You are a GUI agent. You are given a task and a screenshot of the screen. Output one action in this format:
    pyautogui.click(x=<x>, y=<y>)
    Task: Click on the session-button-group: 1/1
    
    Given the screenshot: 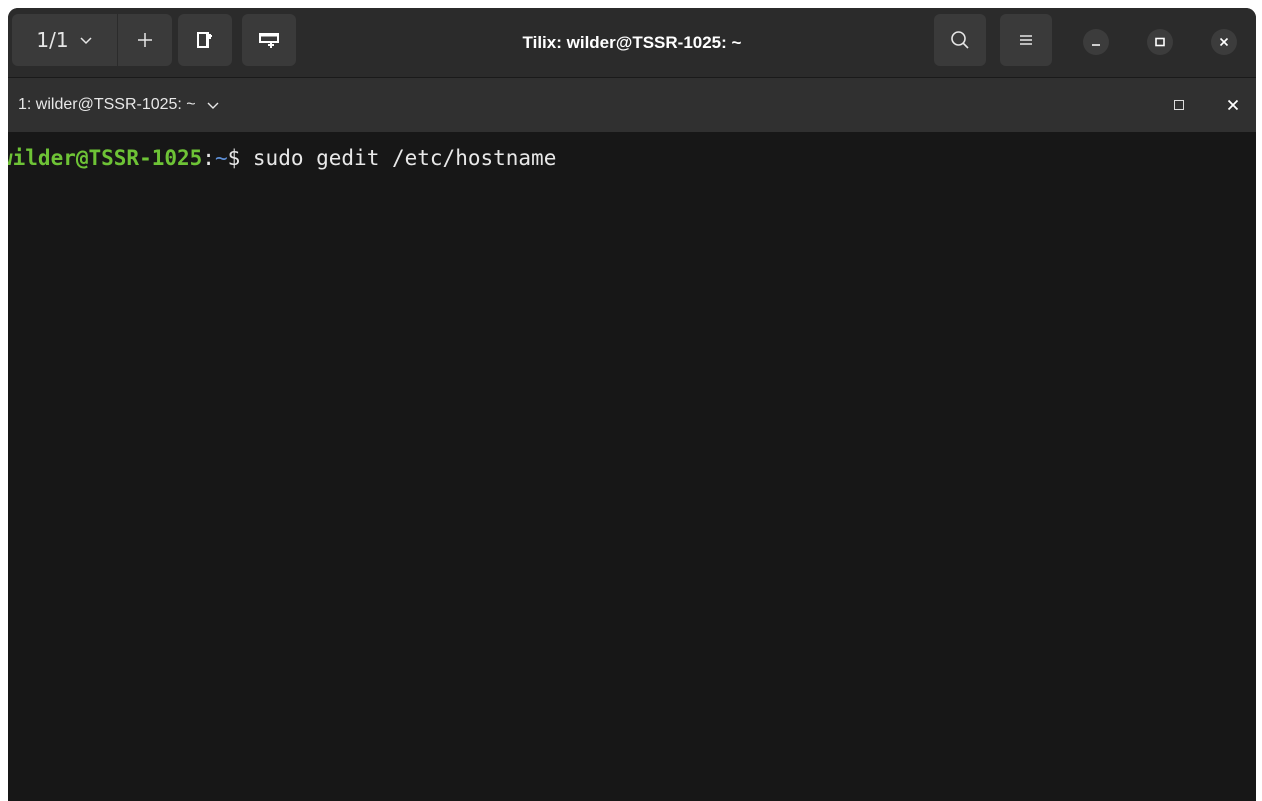 What is the action you would take?
    pyautogui.click(x=92, y=40)
    